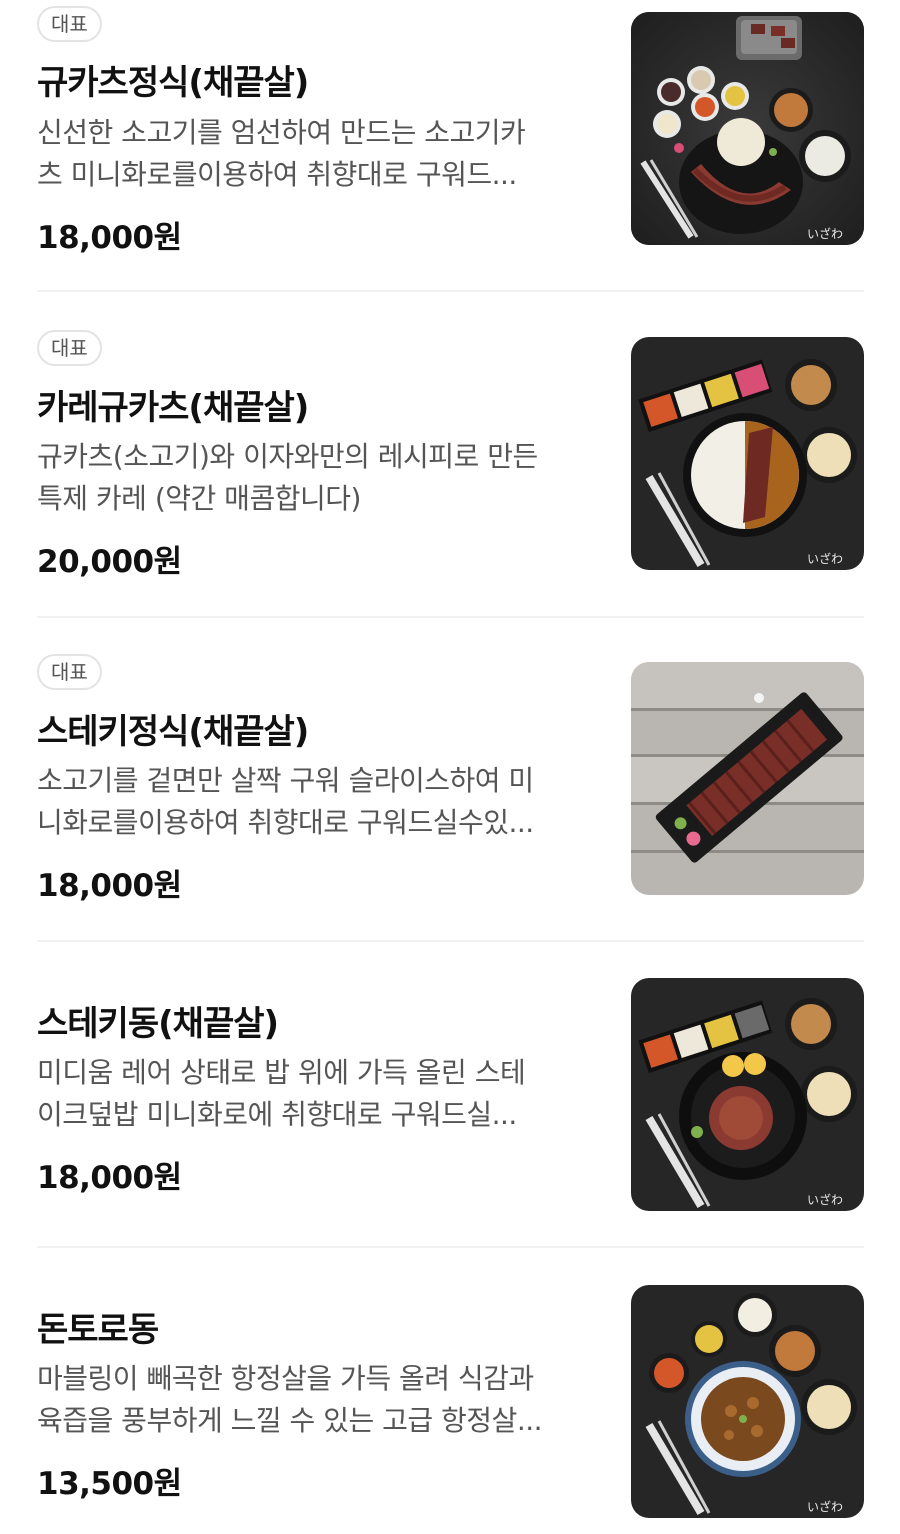 The image size is (900, 1534). Describe the element at coordinates (109, 1484) in the screenshot. I see `menu-item-price: 13,500원` at that location.